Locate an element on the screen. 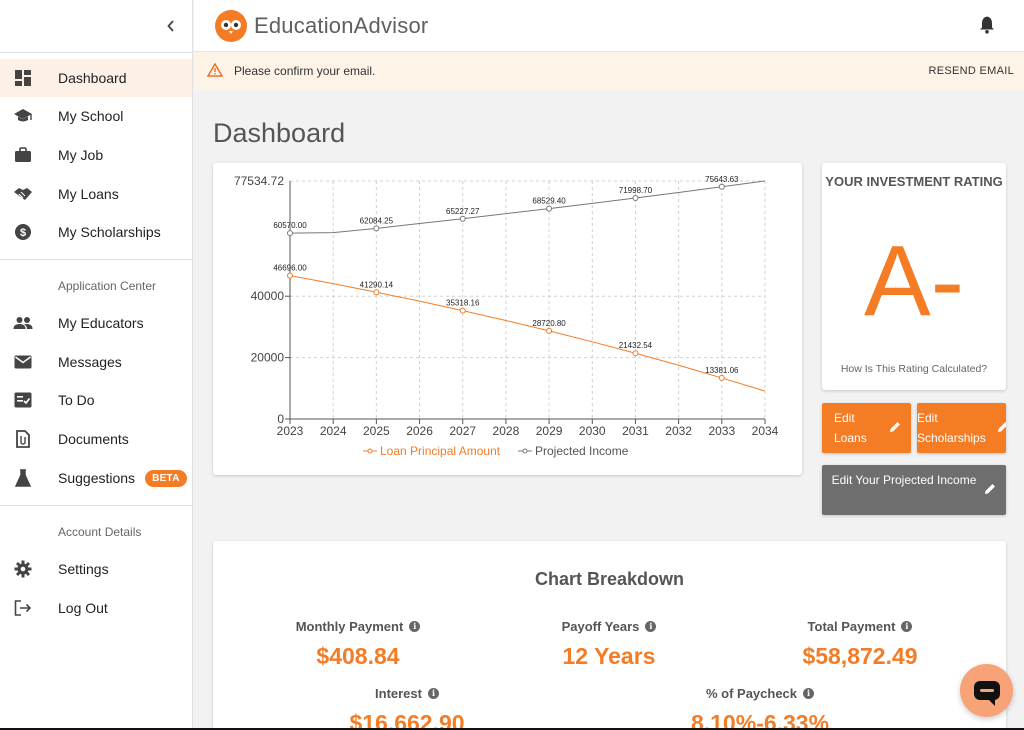  metric-payoff-years: Payoff Years i 12 Years is located at coordinates (609, 644).